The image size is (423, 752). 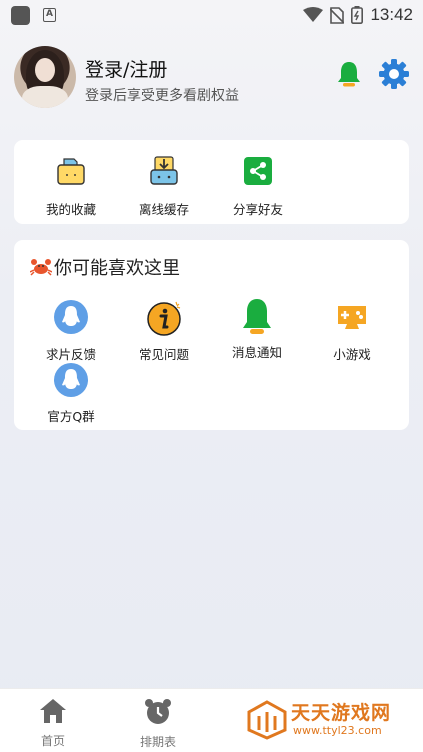 I want to click on favorites-button: 我的收藏, so click(x=71, y=187).